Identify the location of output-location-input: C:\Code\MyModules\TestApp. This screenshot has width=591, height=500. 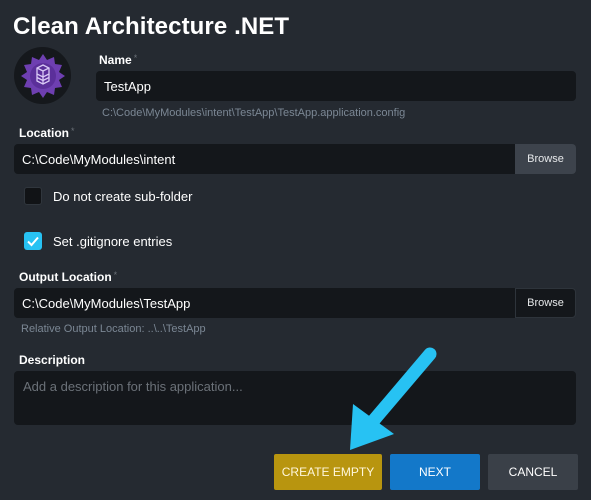
(264, 303).